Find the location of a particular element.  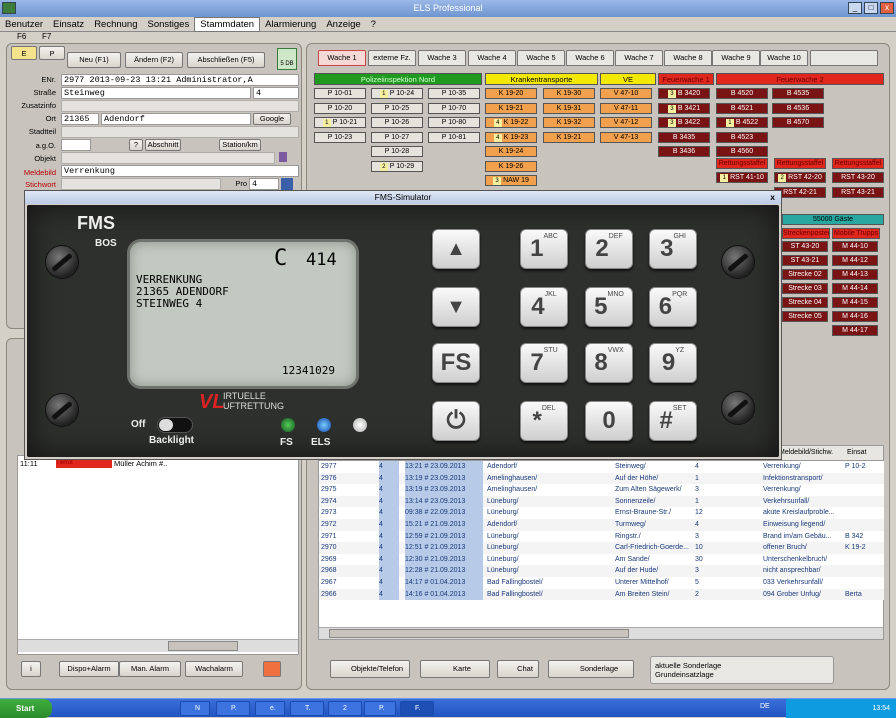

taskbar-item: P. is located at coordinates (380, 708).